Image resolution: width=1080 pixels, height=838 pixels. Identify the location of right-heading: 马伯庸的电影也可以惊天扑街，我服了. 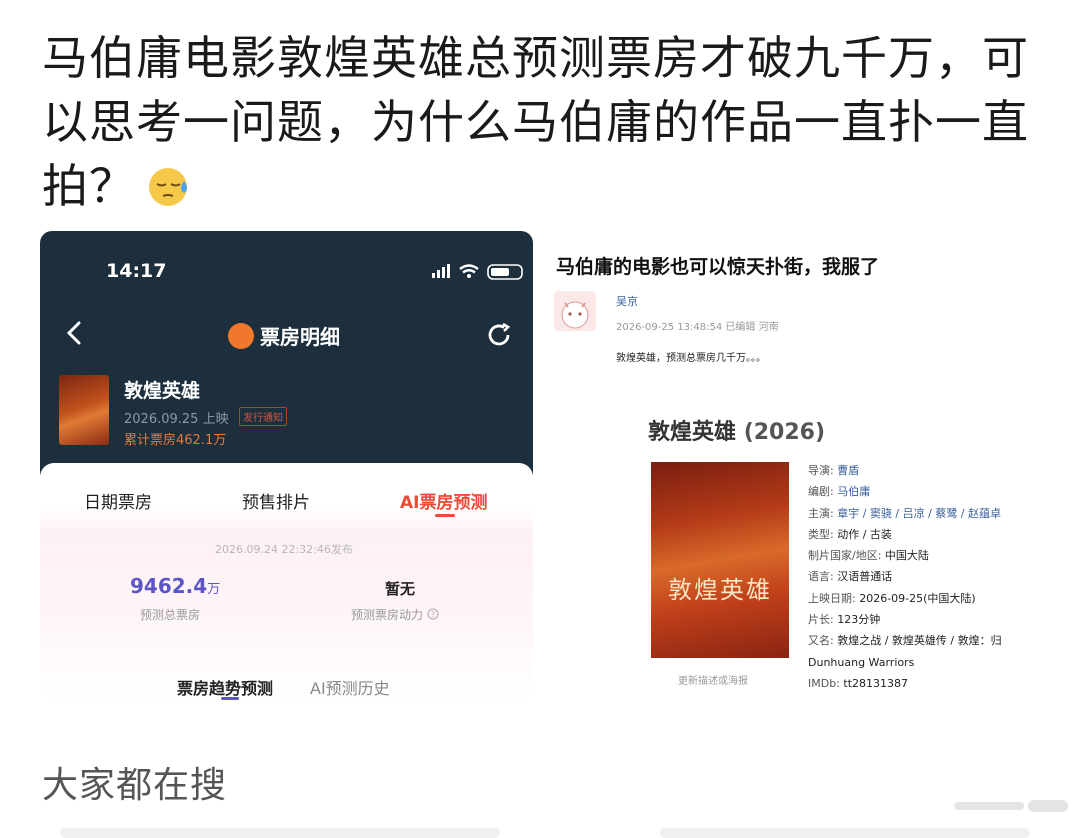
(718, 267).